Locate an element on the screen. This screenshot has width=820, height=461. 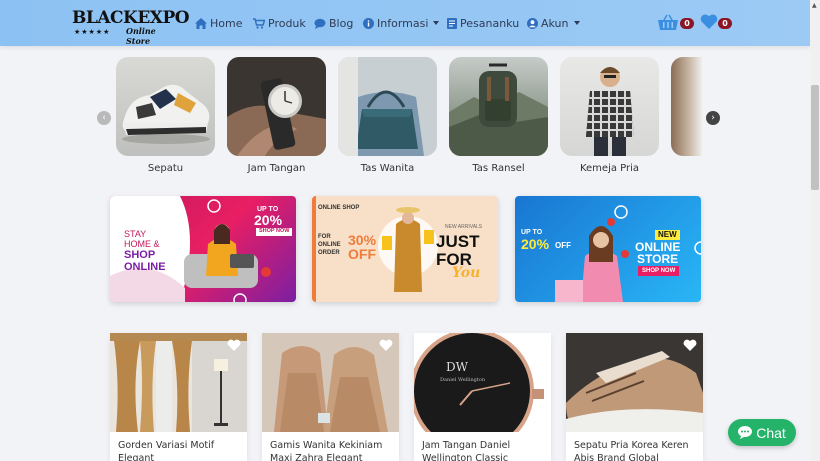
banner-online: ONLINE is located at coordinates (145, 267).